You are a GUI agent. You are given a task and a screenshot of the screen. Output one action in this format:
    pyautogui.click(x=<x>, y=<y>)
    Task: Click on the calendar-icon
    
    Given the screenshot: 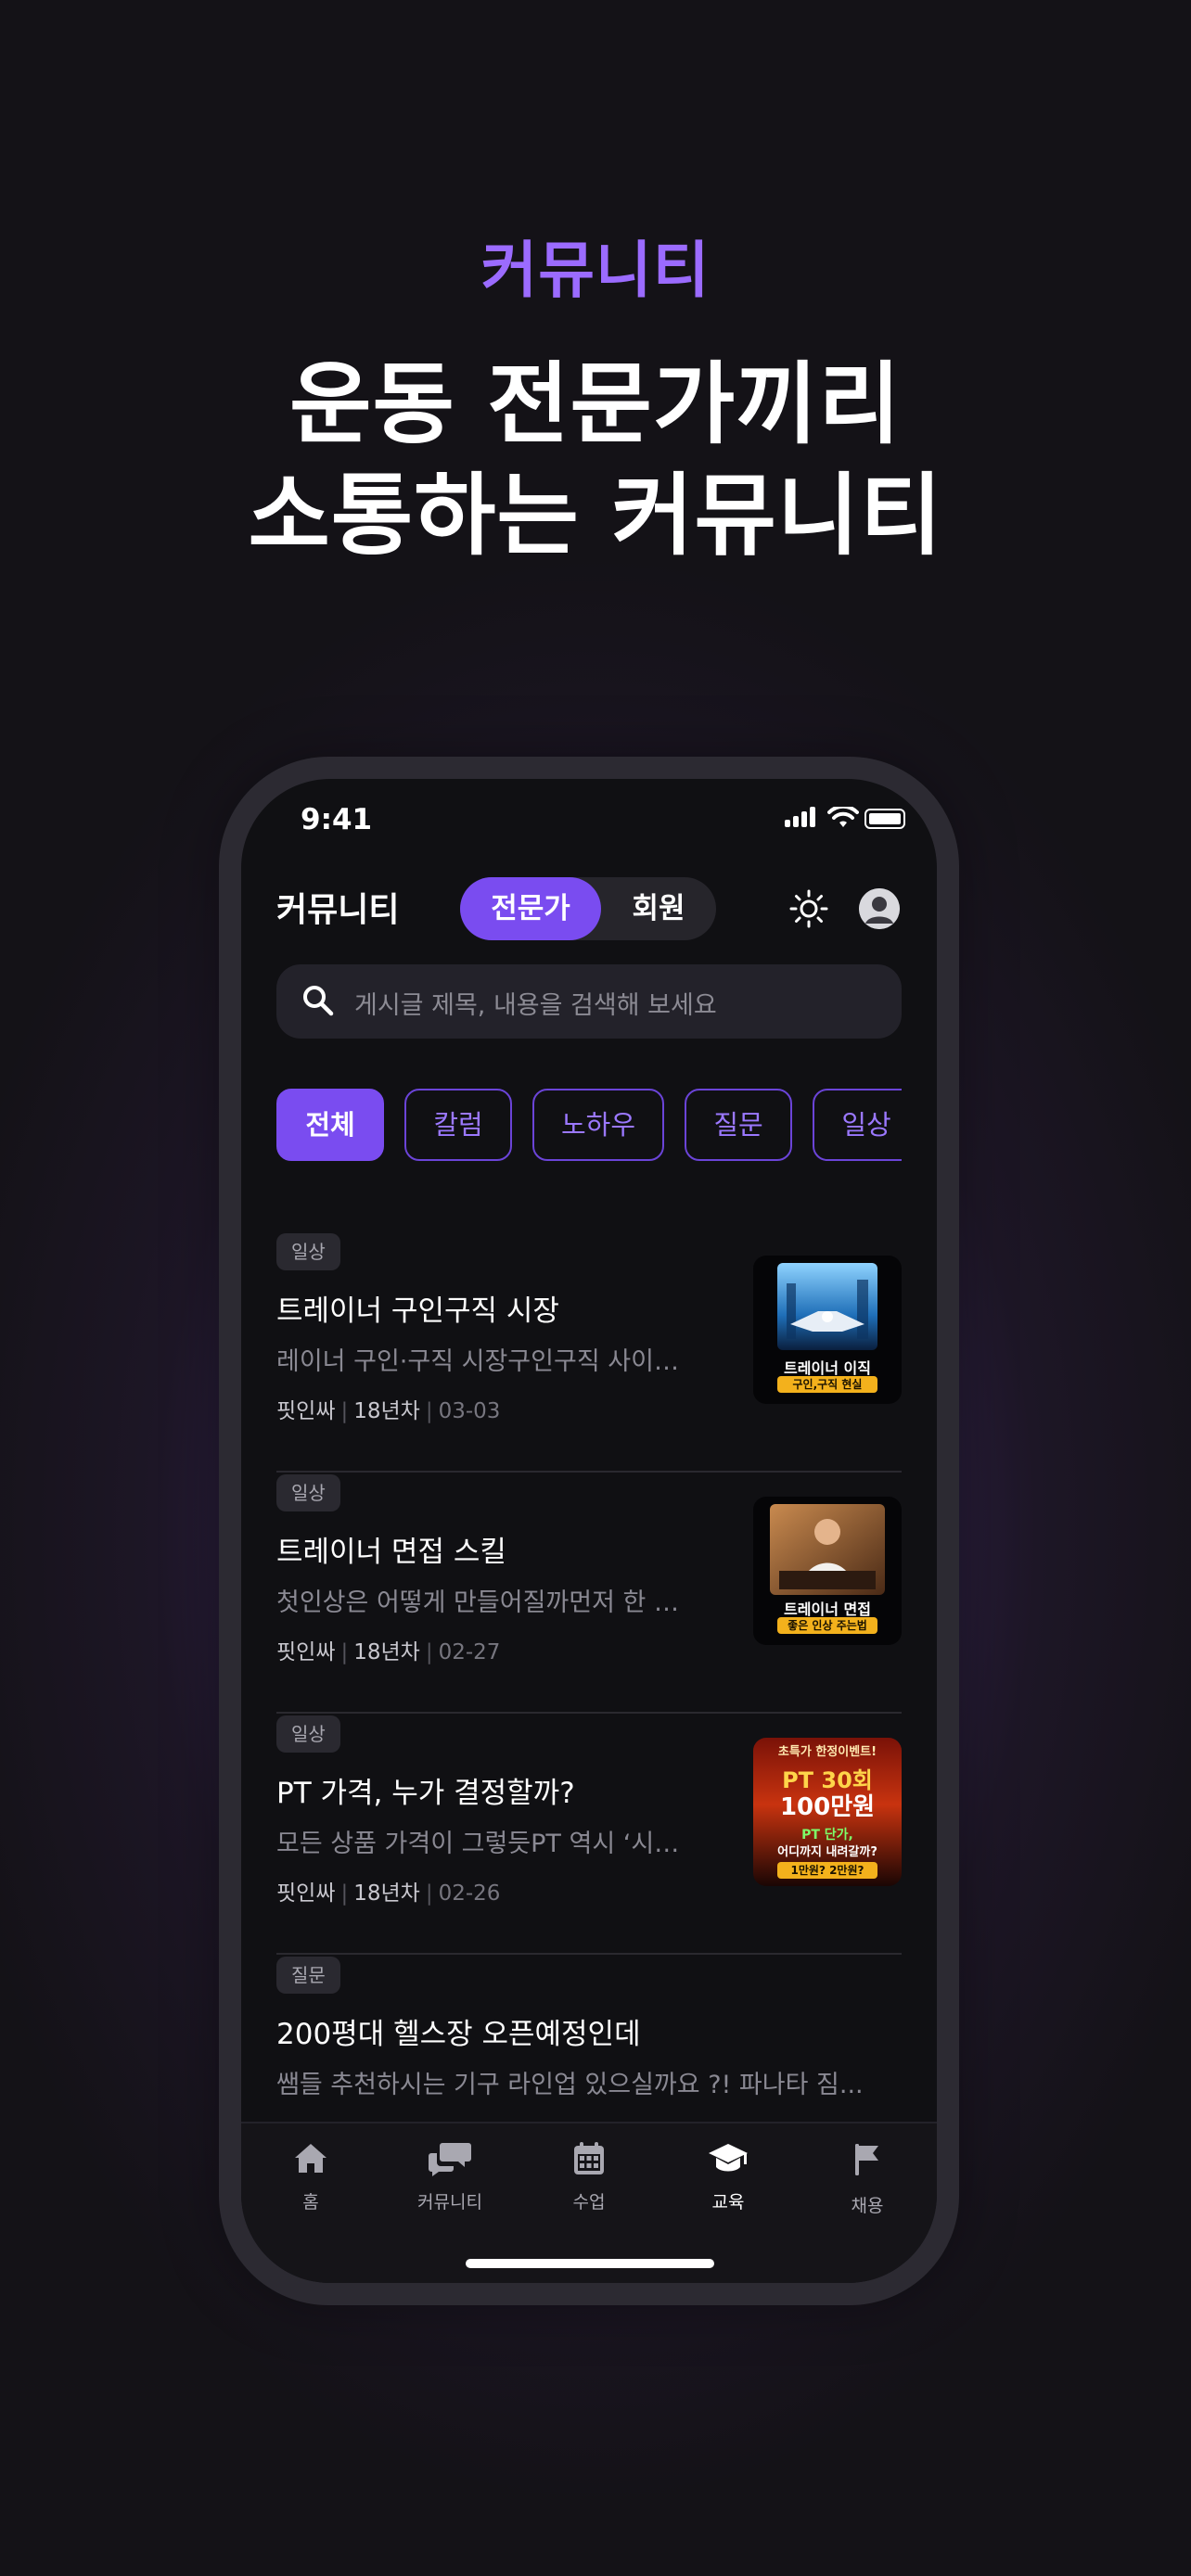 What is the action you would take?
    pyautogui.click(x=589, y=2158)
    